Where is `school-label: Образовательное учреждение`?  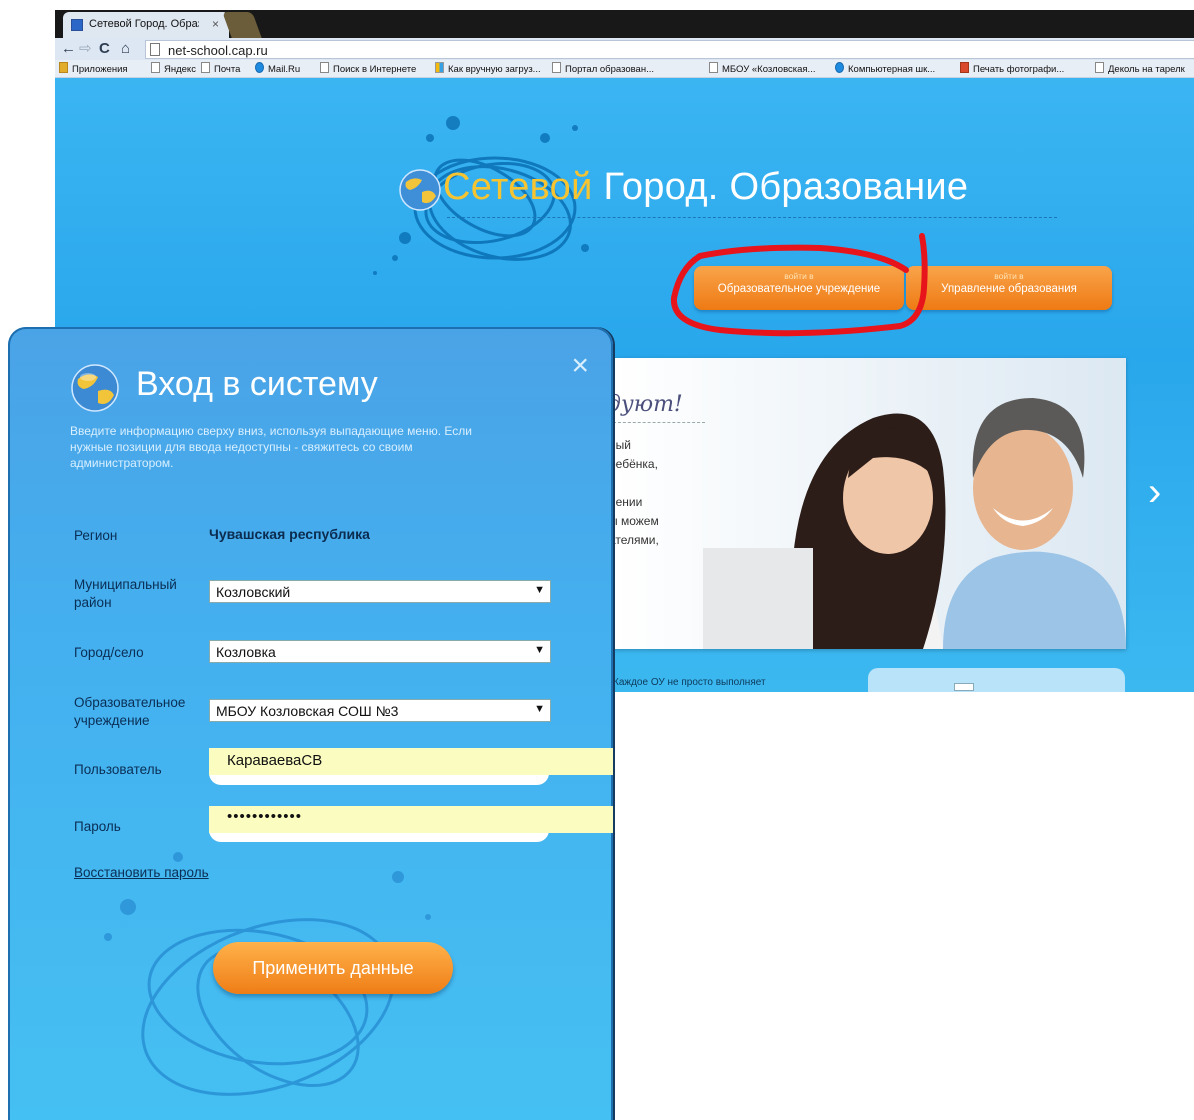 school-label: Образовательное учреждение is located at coordinates (130, 711).